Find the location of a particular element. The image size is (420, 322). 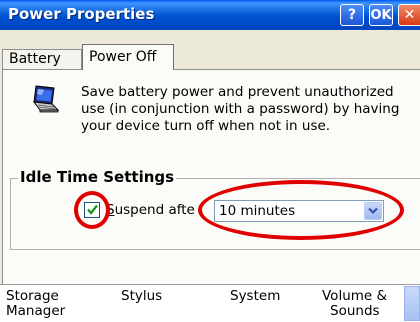

idle-time-group-title: Idle Time Settings is located at coordinates (97, 177).